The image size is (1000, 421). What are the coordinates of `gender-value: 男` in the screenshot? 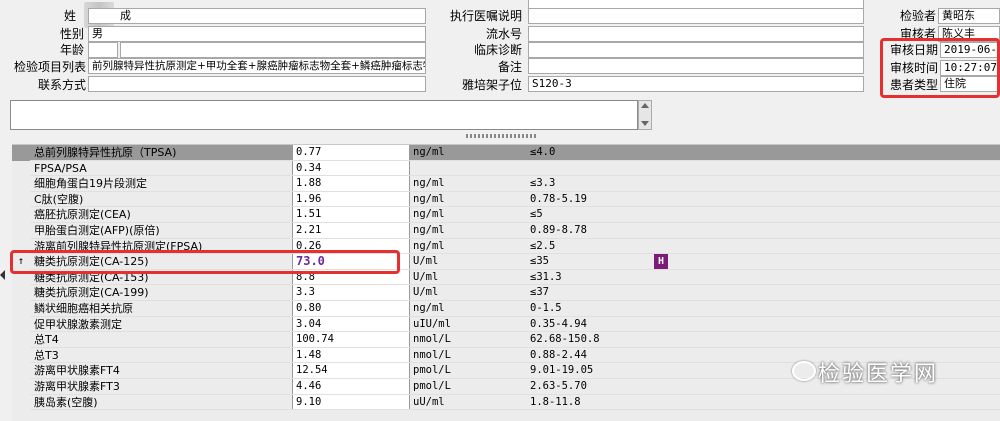 It's located at (97, 33).